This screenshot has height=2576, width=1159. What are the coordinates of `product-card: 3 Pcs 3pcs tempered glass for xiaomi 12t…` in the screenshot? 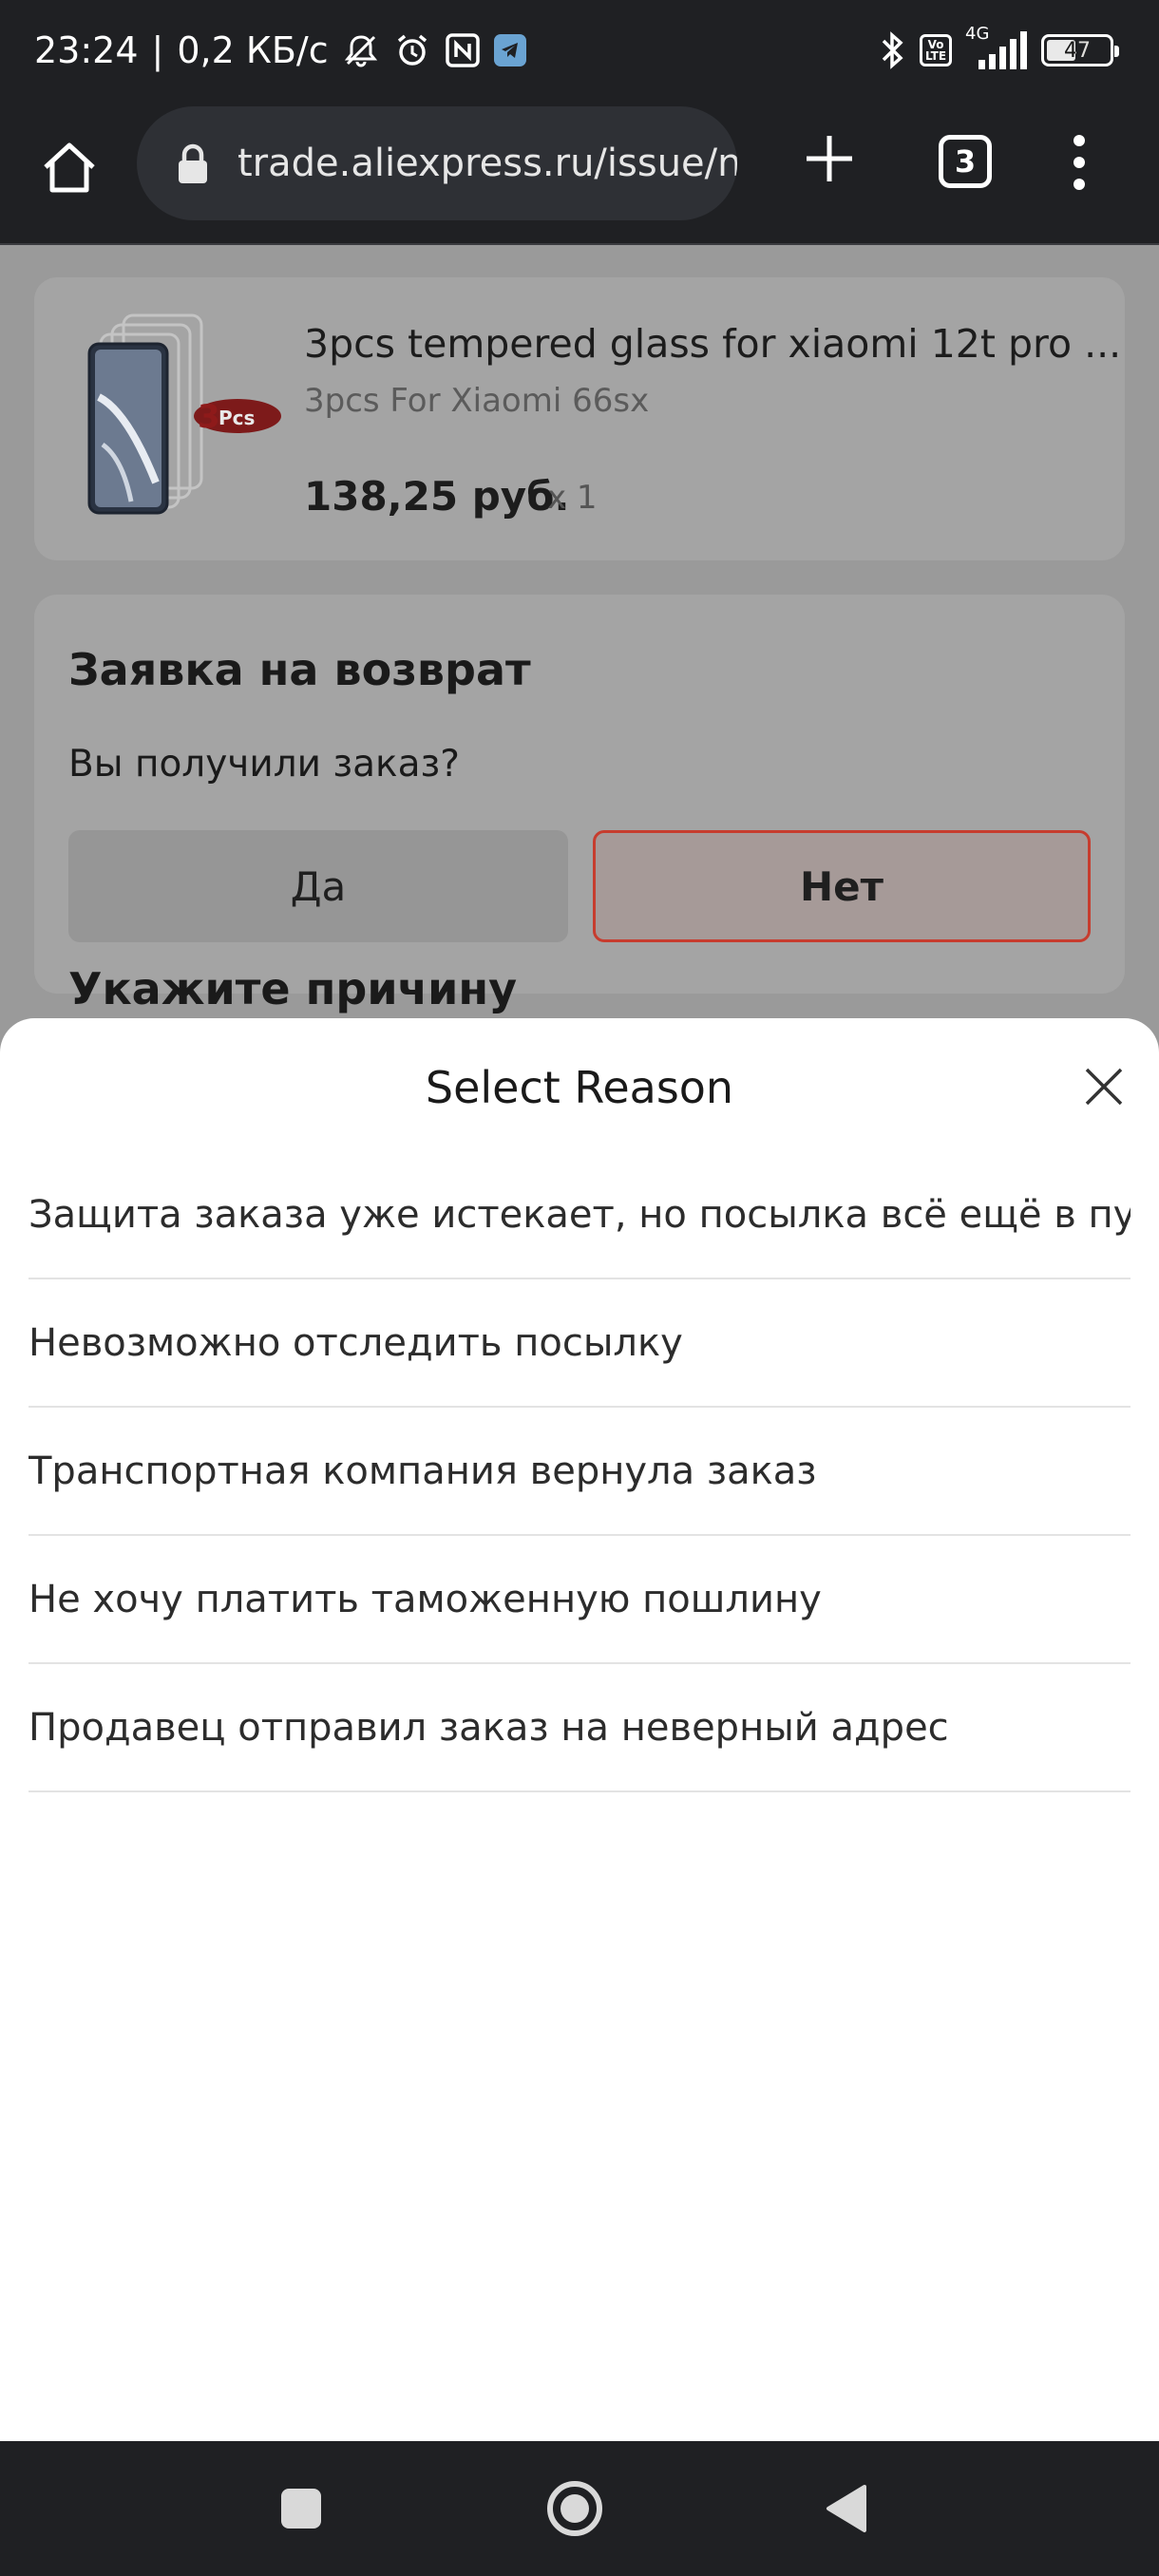 It's located at (579, 418).